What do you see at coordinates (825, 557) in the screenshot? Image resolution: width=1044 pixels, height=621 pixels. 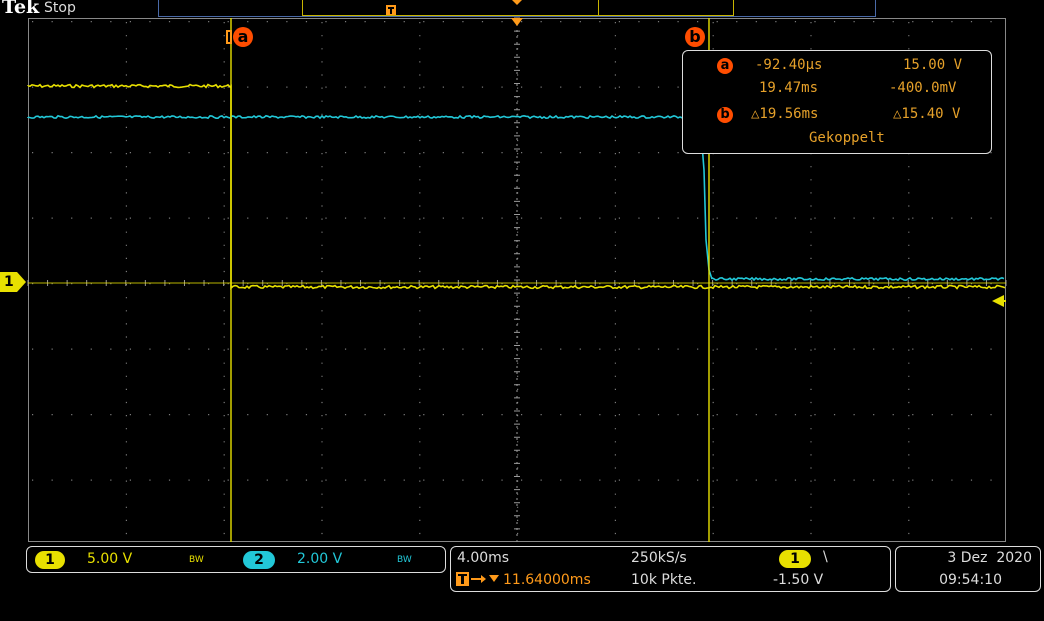 I see `trigger-slope: \` at bounding box center [825, 557].